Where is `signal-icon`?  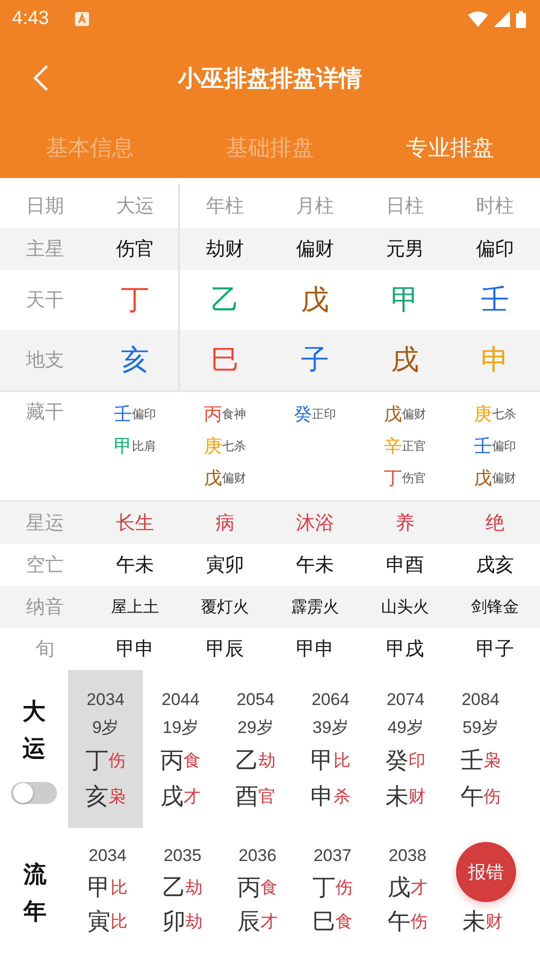
signal-icon is located at coordinates (502, 19).